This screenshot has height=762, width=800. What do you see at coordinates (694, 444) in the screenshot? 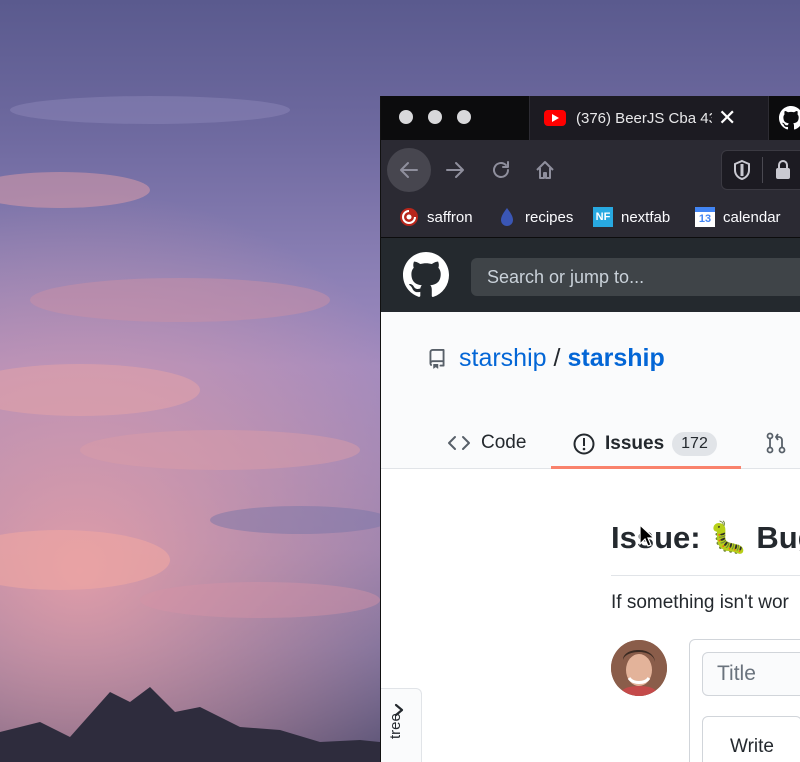
I see `issues-counter: 172` at bounding box center [694, 444].